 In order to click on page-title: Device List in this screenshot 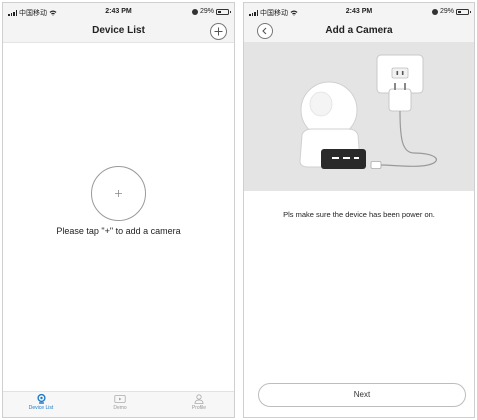, I will do `click(118, 30)`.